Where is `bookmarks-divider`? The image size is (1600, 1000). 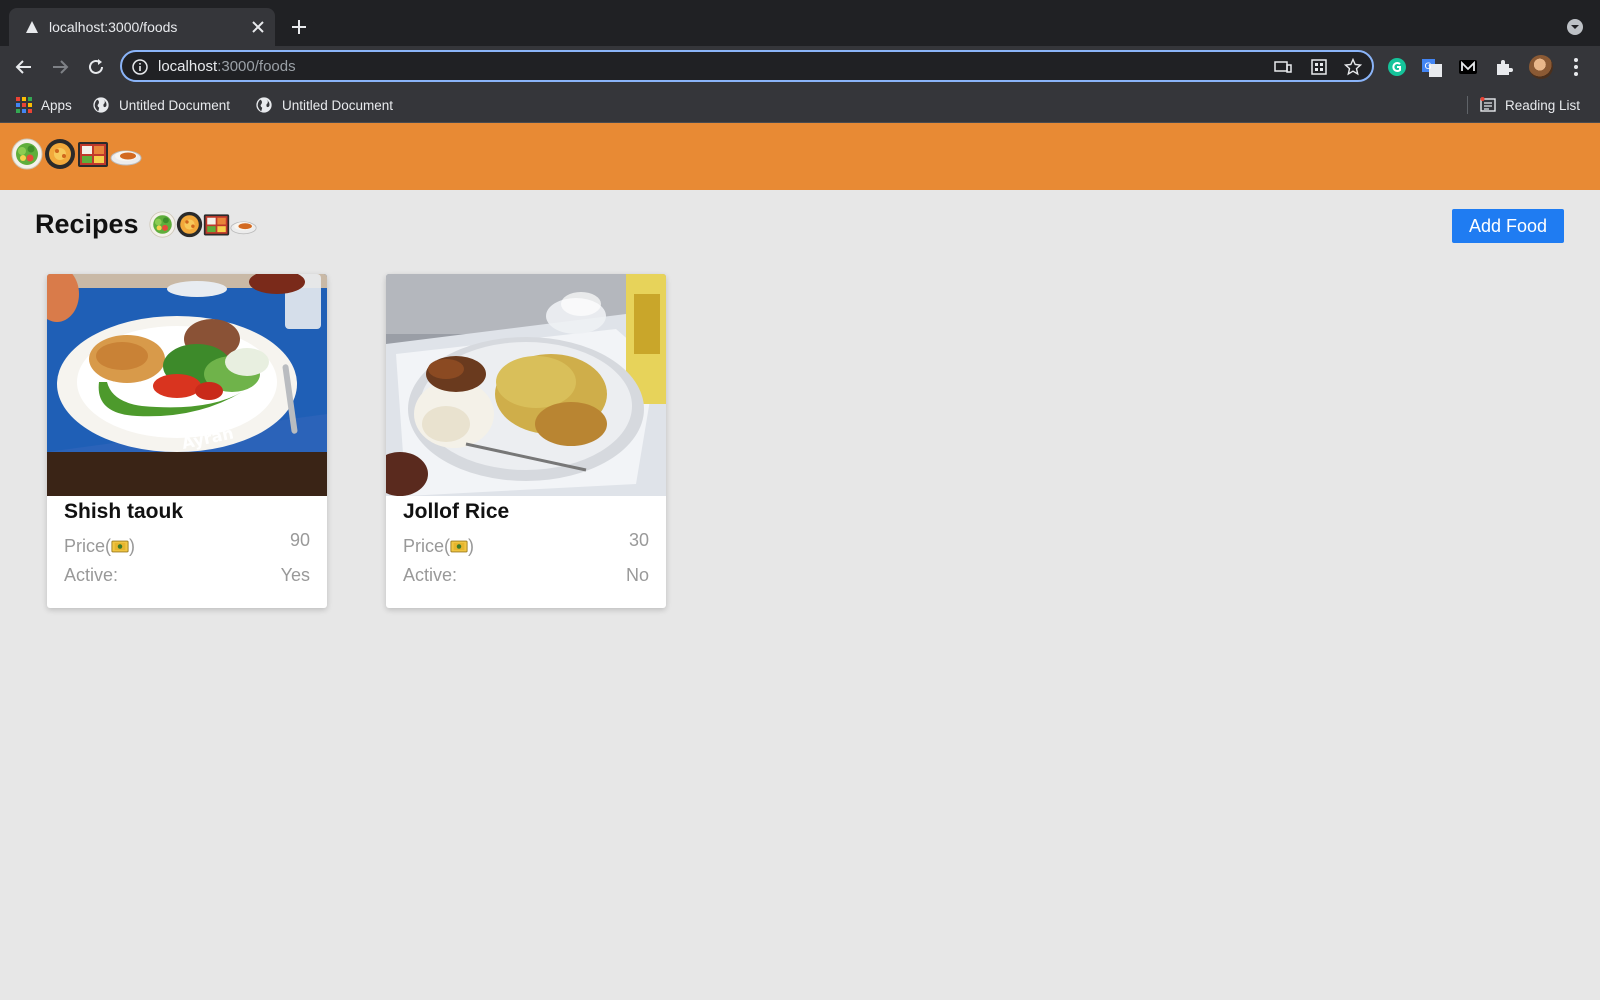 bookmarks-divider is located at coordinates (1467, 105).